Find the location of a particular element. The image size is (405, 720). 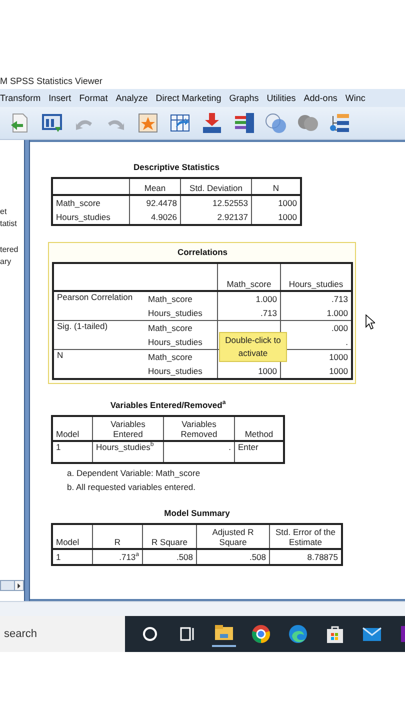

search-field: search is located at coordinates (62, 634).